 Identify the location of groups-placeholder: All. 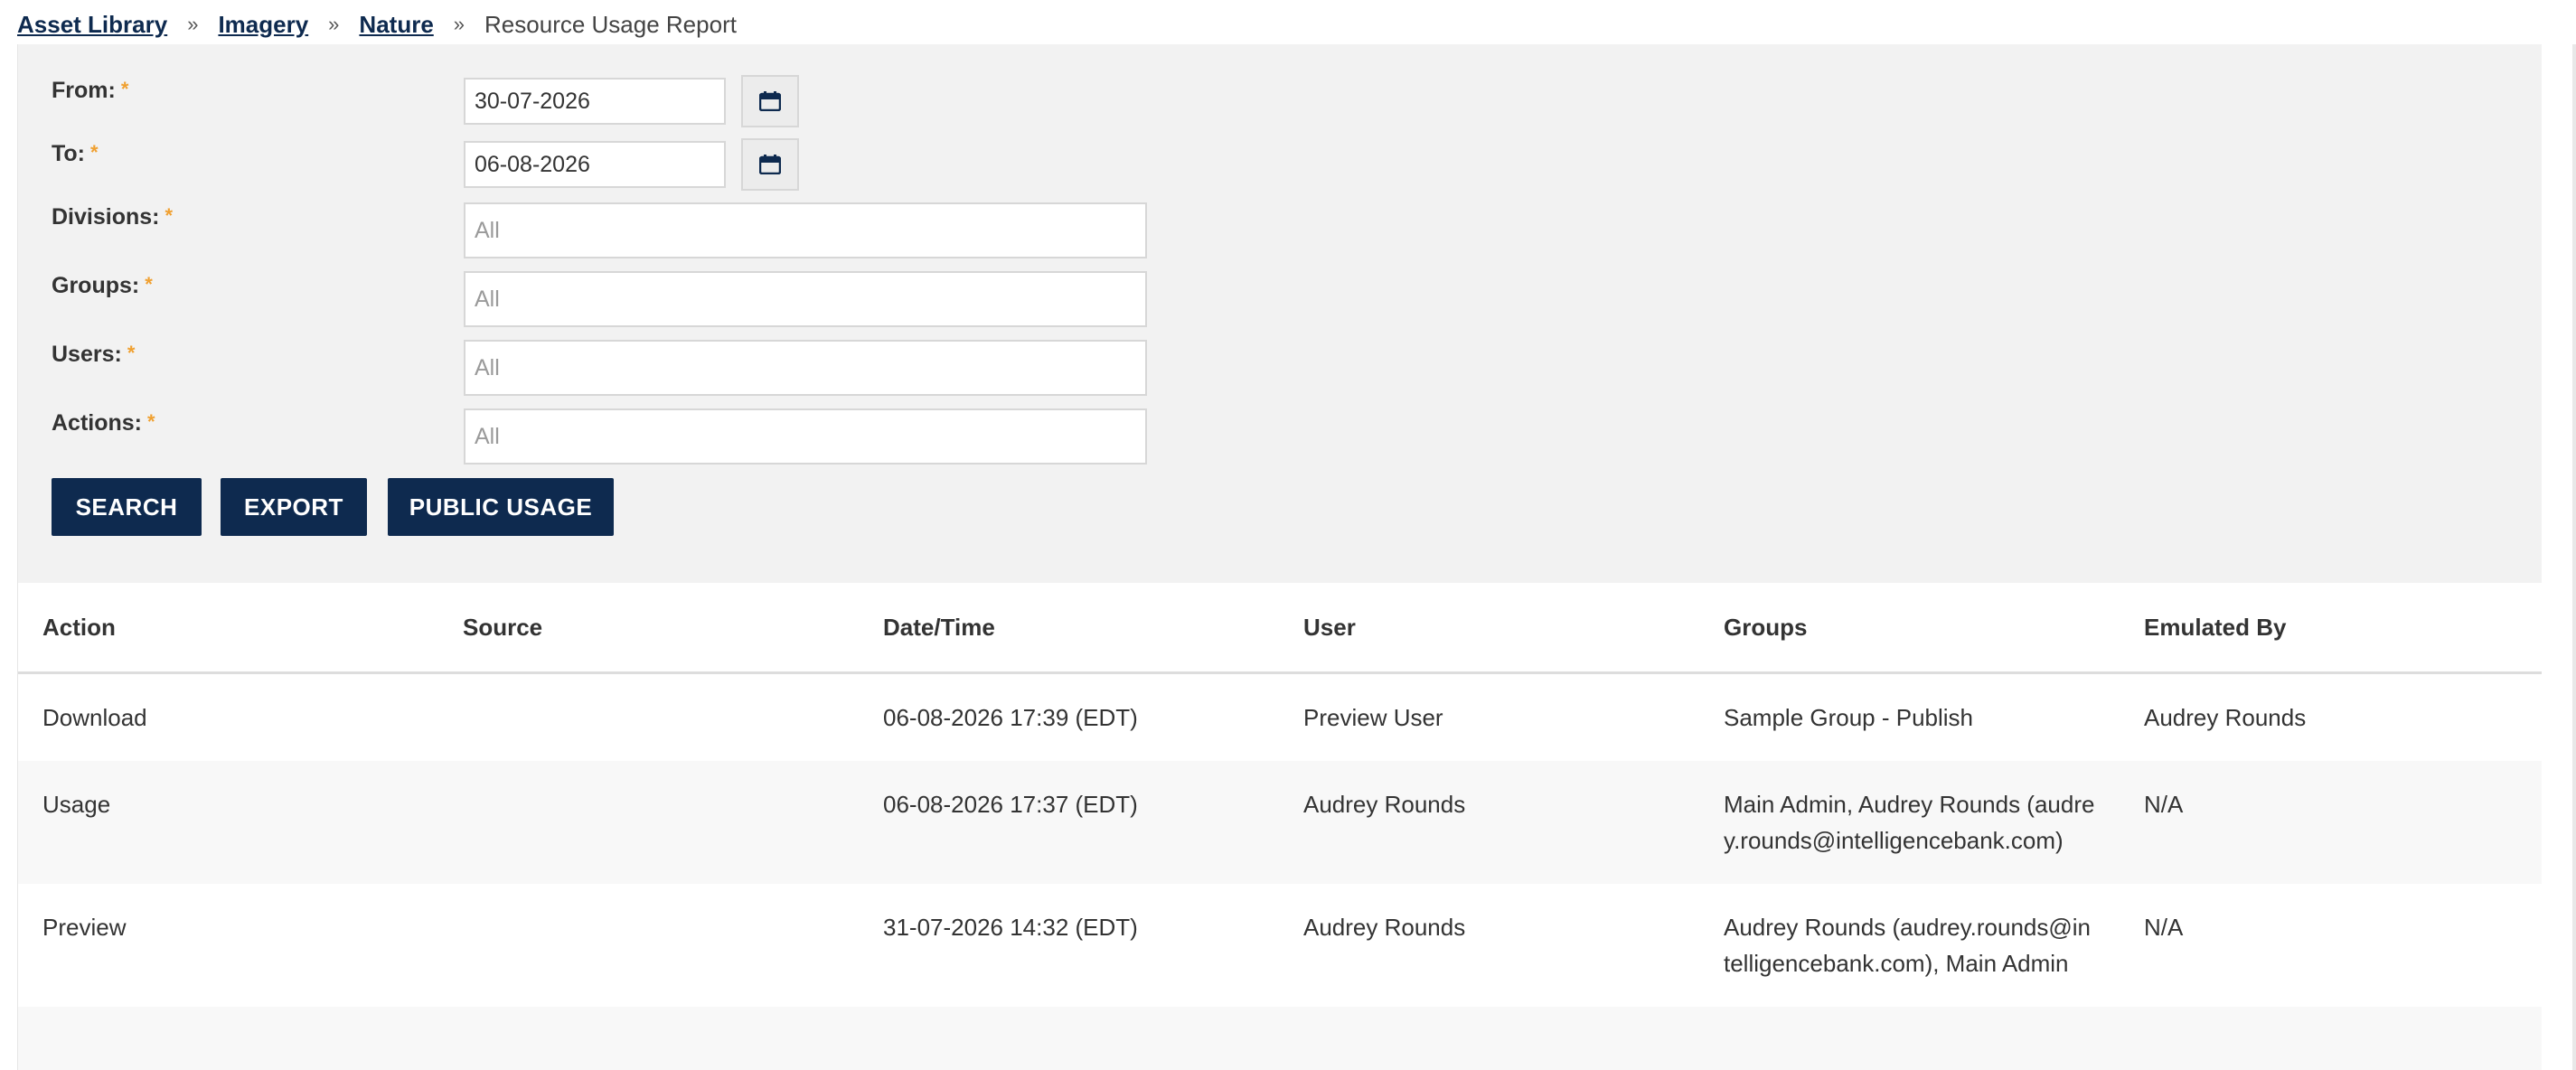
(487, 299).